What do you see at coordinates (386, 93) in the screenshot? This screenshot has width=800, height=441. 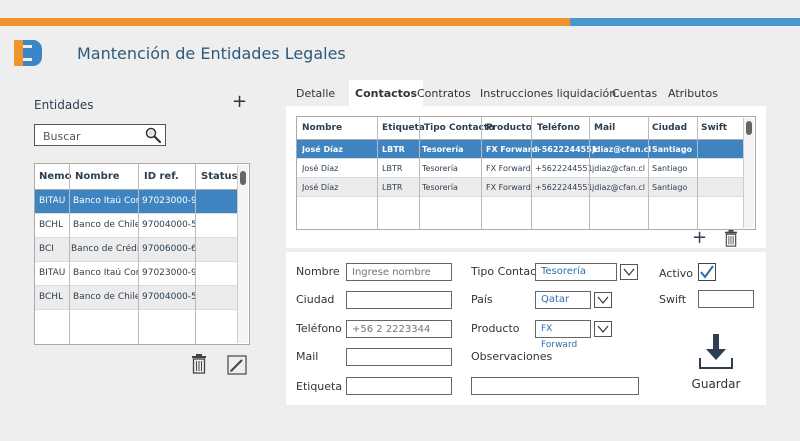 I see `tab-contactos: Contactos` at bounding box center [386, 93].